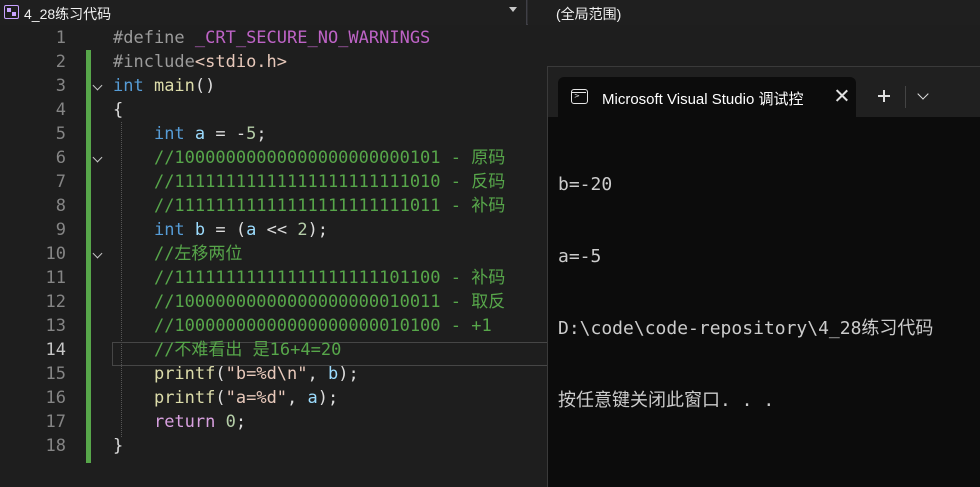 The width and height of the screenshot is (980, 487). I want to click on project-icon, so click(11, 12).